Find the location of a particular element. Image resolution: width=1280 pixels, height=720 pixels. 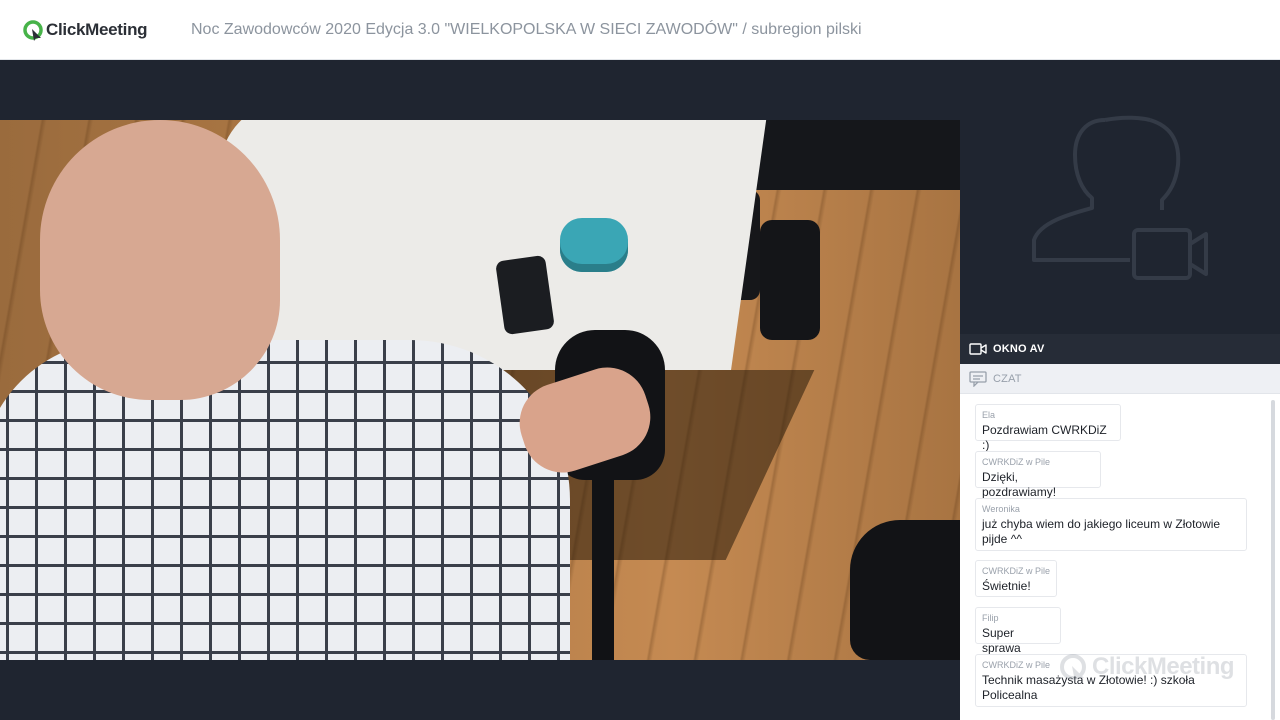

message-text: Świetnie! is located at coordinates (1006, 586).